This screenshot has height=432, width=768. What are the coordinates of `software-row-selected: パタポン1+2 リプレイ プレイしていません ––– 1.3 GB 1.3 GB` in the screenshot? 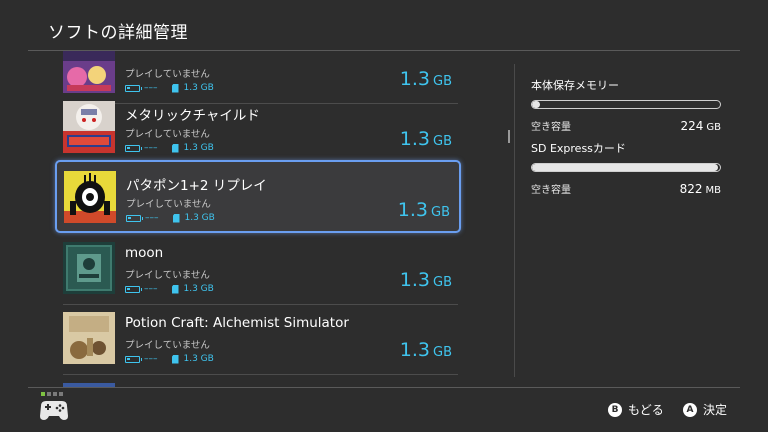 It's located at (258, 196).